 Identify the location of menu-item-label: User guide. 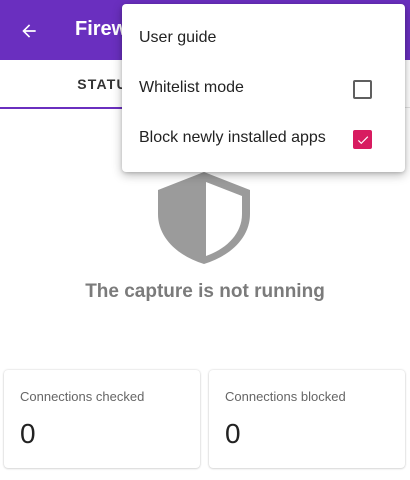
(178, 37).